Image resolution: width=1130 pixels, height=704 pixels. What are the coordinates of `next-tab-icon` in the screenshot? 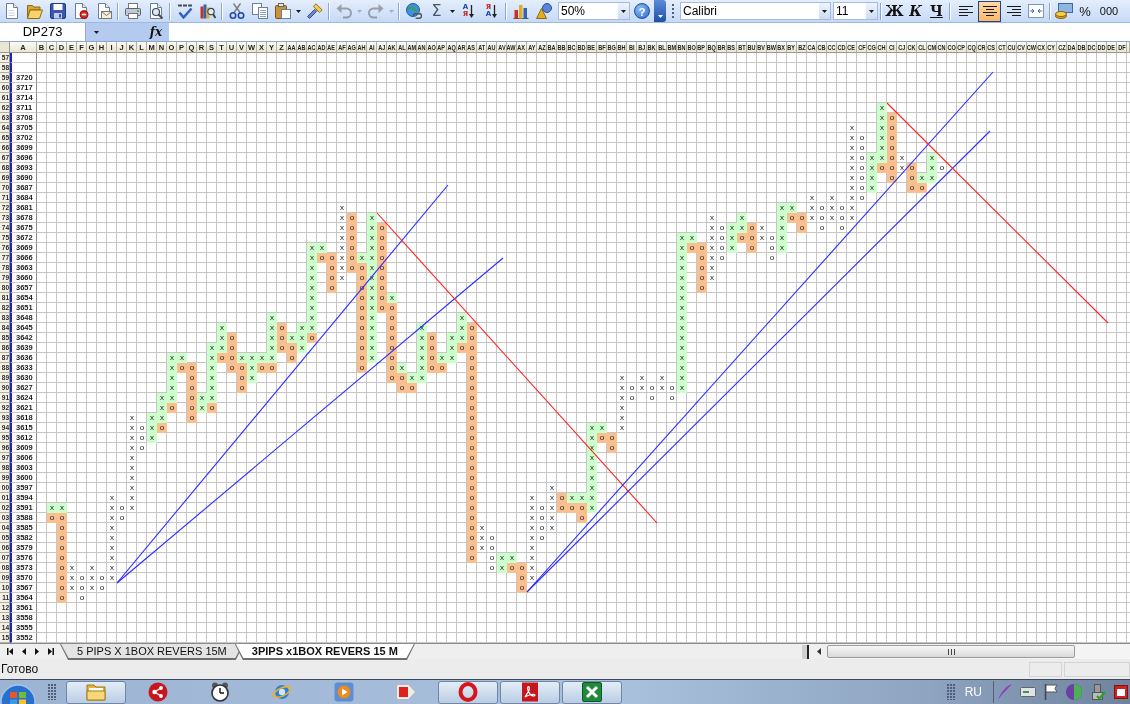 It's located at (36, 651).